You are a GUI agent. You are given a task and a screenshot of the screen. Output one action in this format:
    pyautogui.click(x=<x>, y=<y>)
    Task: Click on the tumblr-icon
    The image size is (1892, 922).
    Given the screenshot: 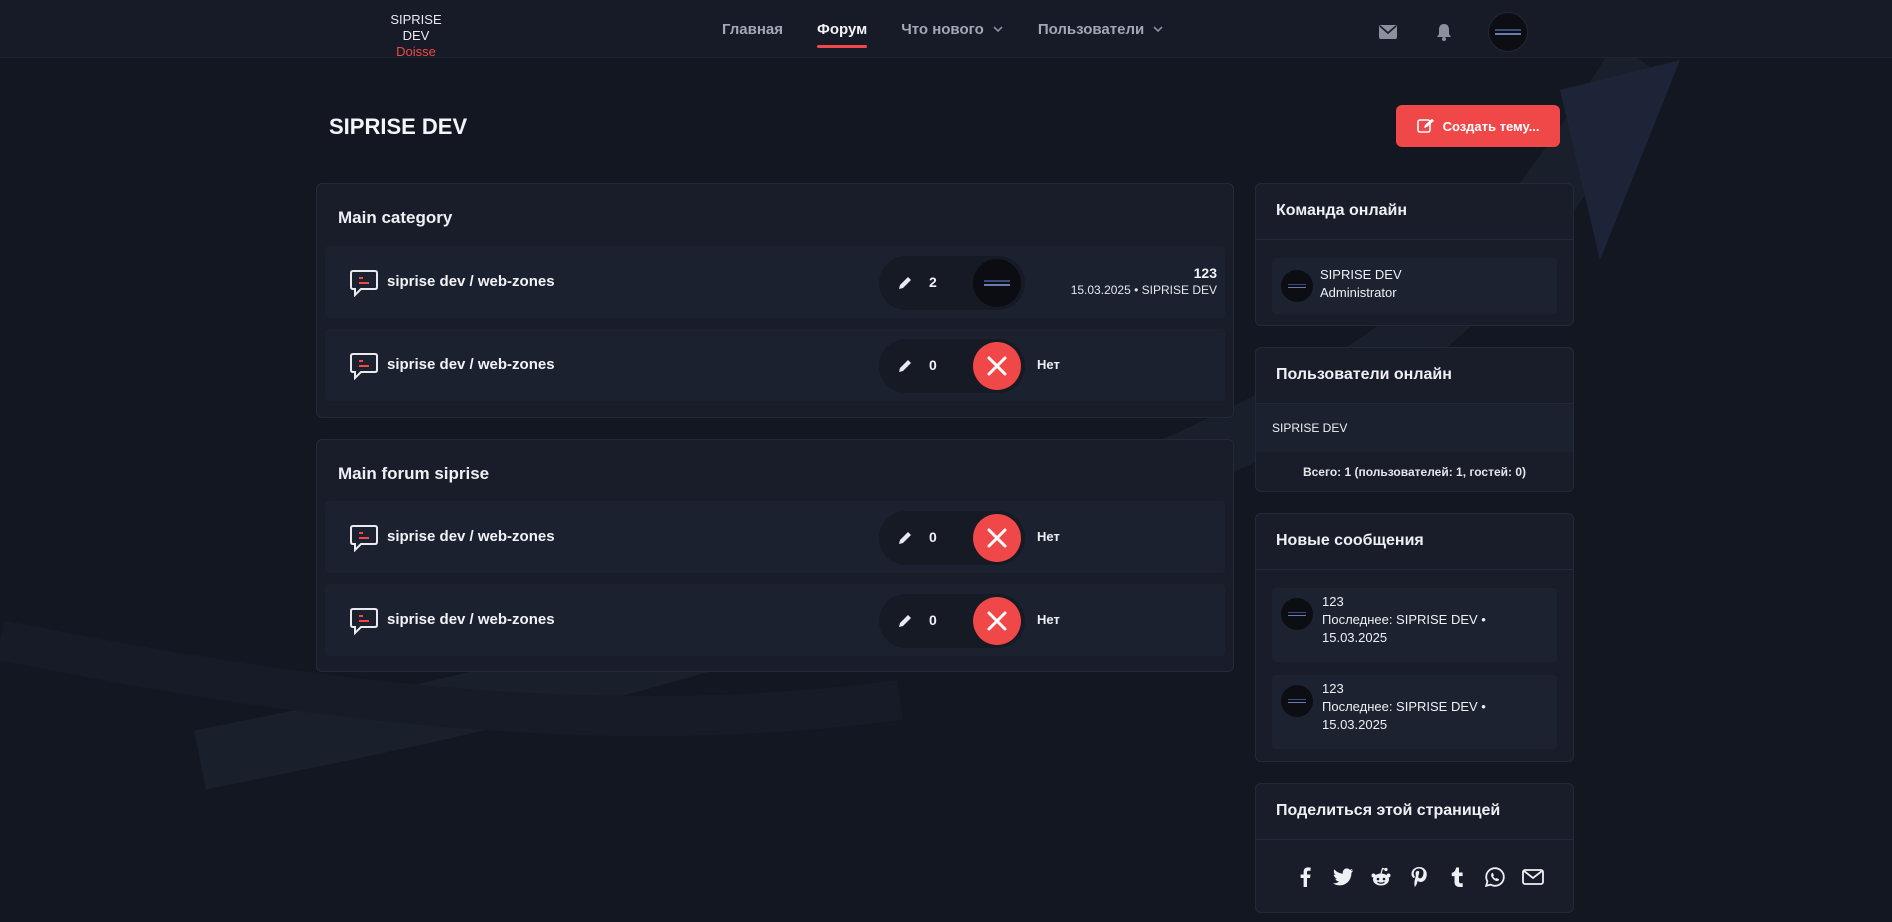 What is the action you would take?
    pyautogui.click(x=1457, y=877)
    